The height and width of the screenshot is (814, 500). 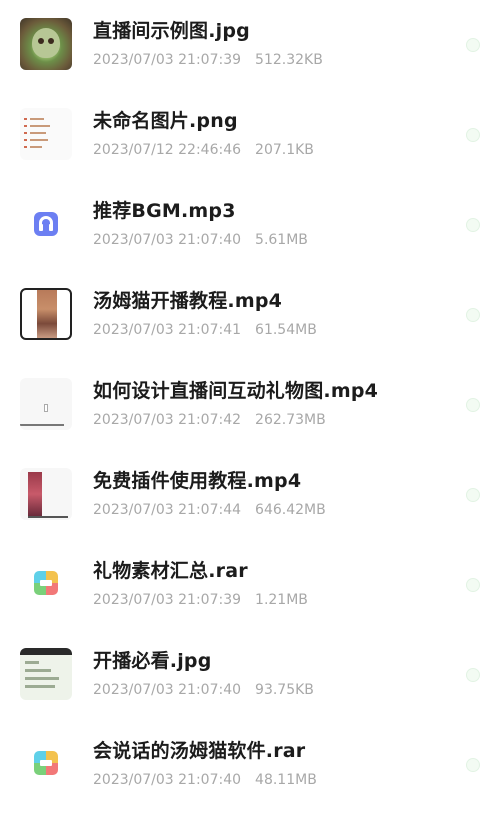 I want to click on file-date: 2023/07/03 21:07:42, so click(x=167, y=420).